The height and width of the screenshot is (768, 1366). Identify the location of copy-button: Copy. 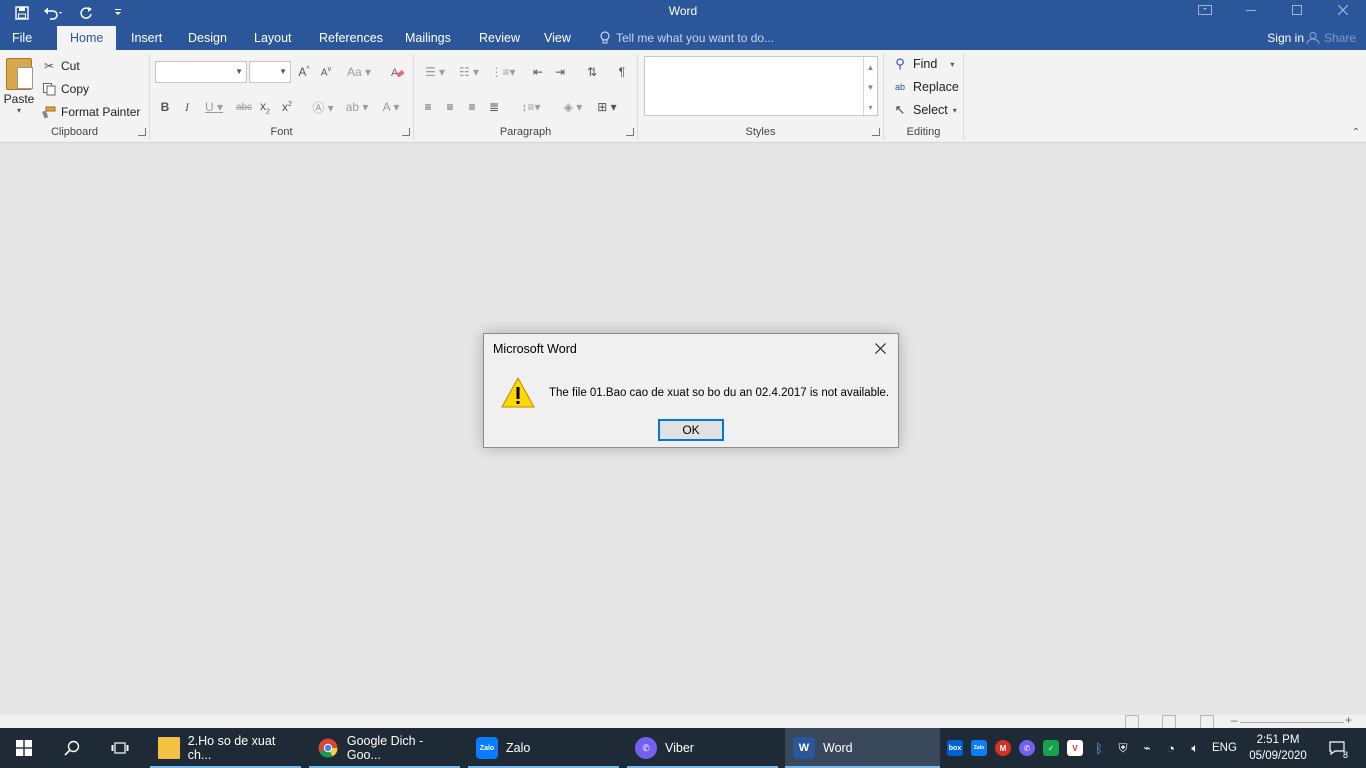
(65, 89).